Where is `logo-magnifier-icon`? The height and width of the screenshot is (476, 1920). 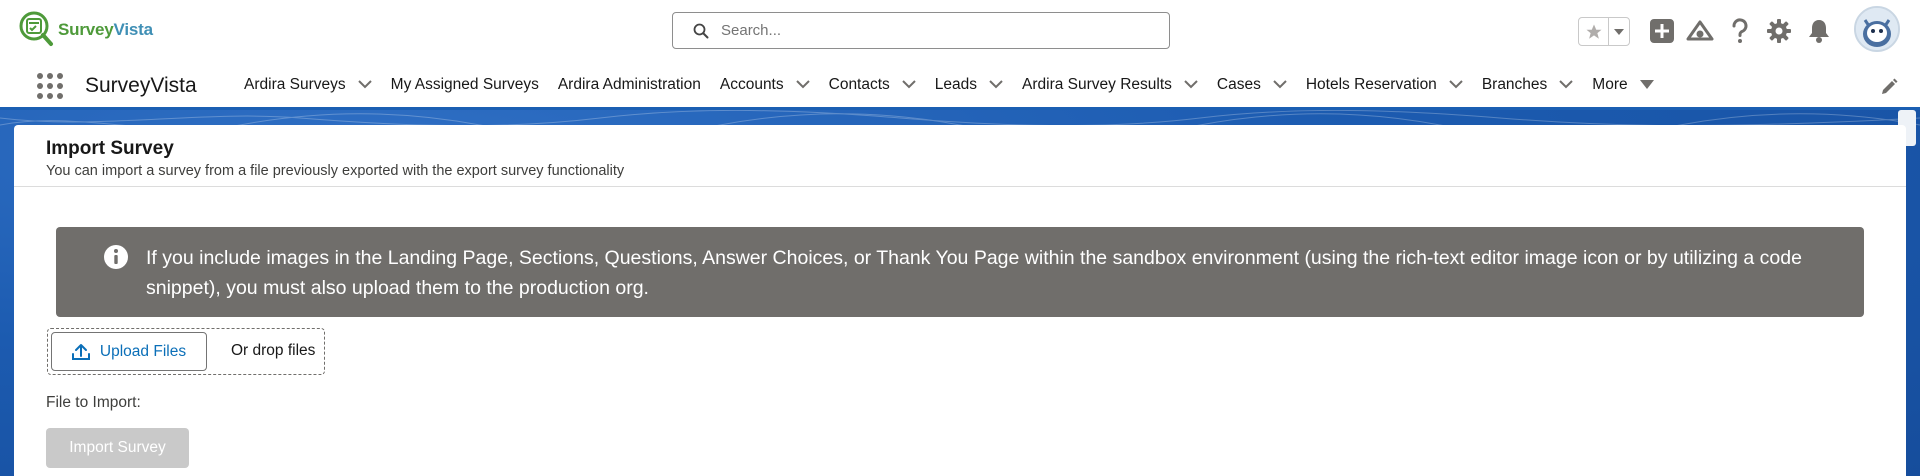 logo-magnifier-icon is located at coordinates (36, 28).